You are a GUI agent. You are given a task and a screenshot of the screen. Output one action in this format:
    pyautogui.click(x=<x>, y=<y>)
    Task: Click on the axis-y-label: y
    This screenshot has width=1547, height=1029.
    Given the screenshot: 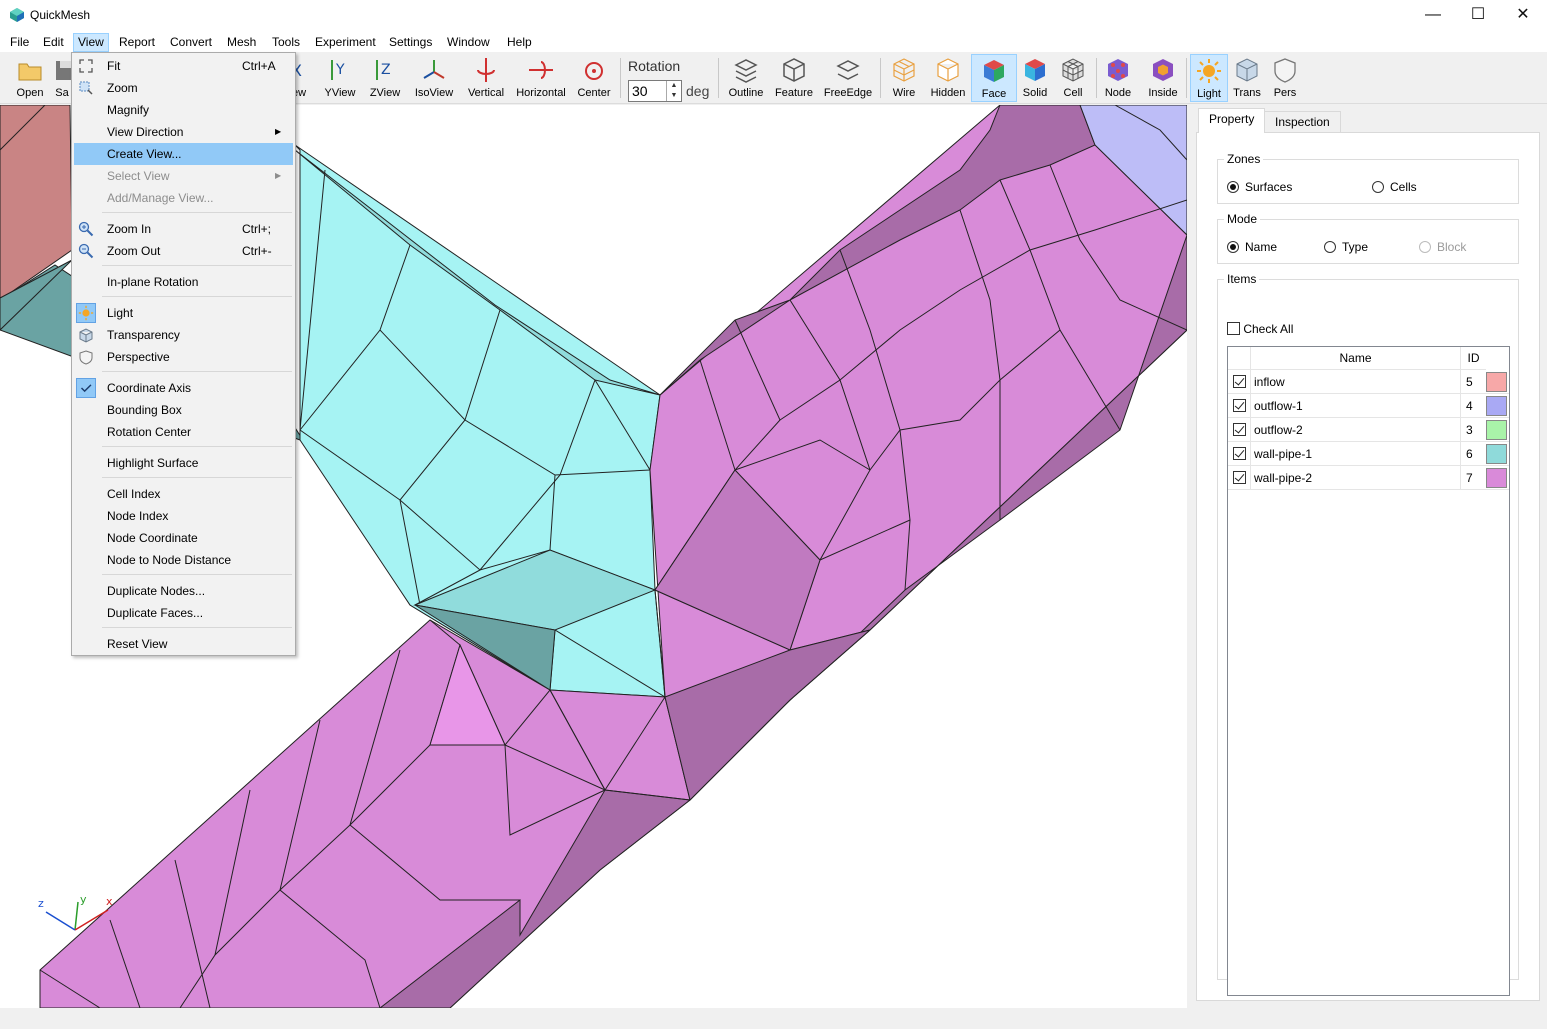 What is the action you would take?
    pyautogui.click(x=83, y=899)
    